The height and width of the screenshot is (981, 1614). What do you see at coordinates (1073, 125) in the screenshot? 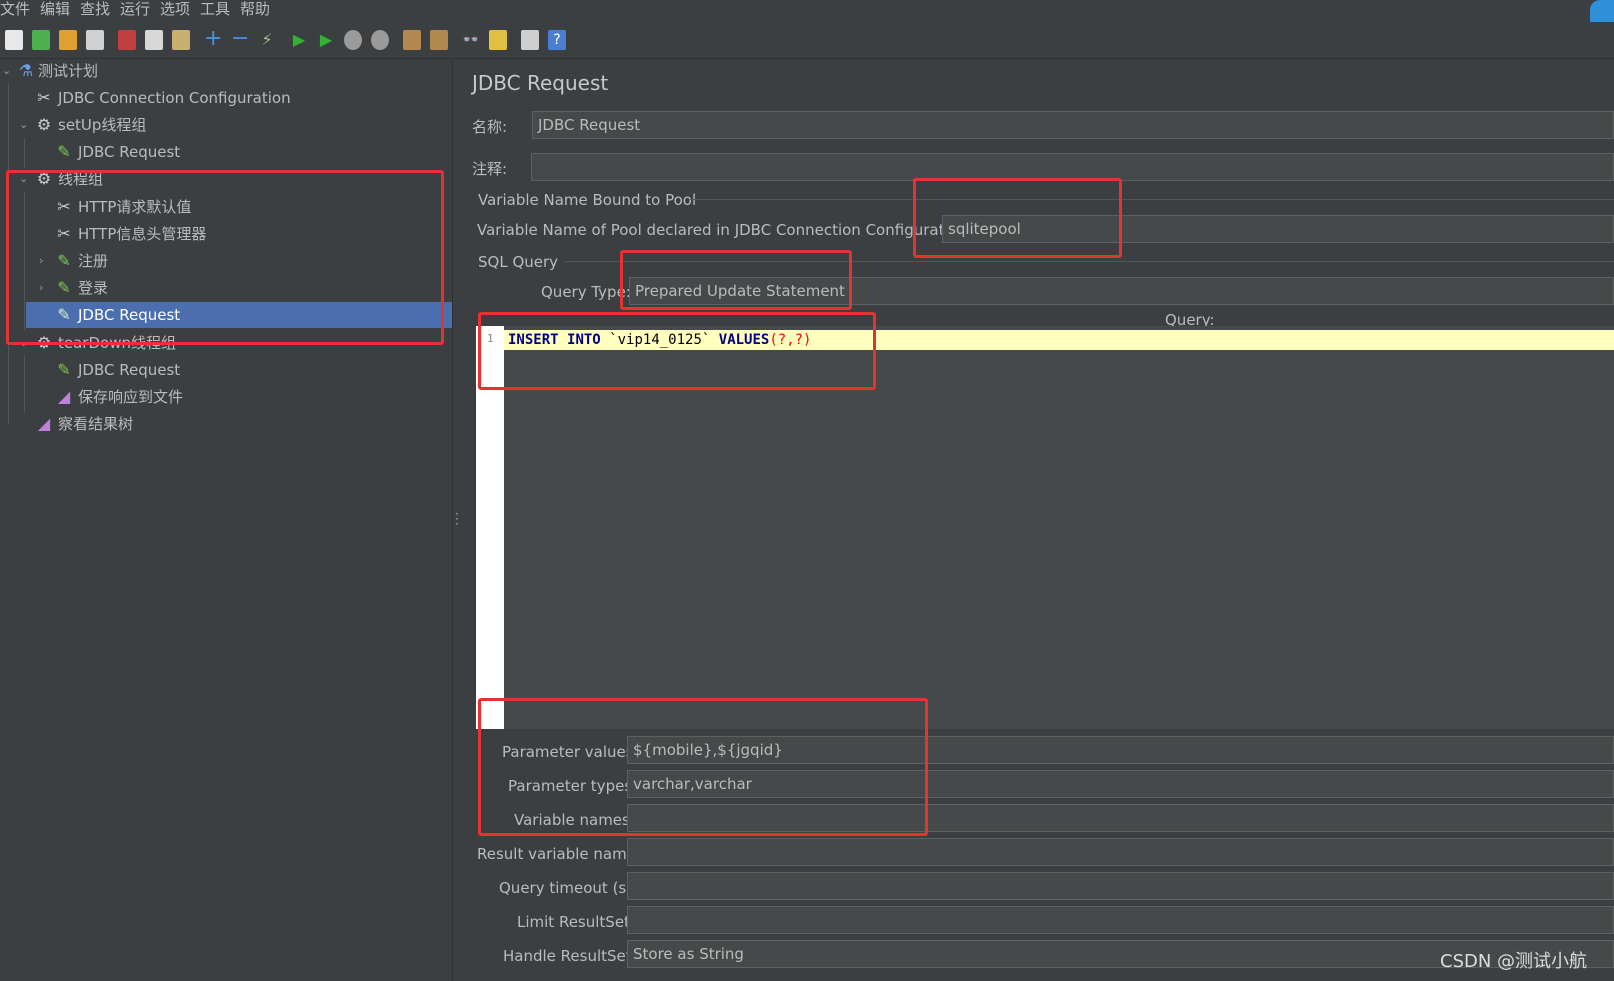
I see `name-input: JDBC Request` at bounding box center [1073, 125].